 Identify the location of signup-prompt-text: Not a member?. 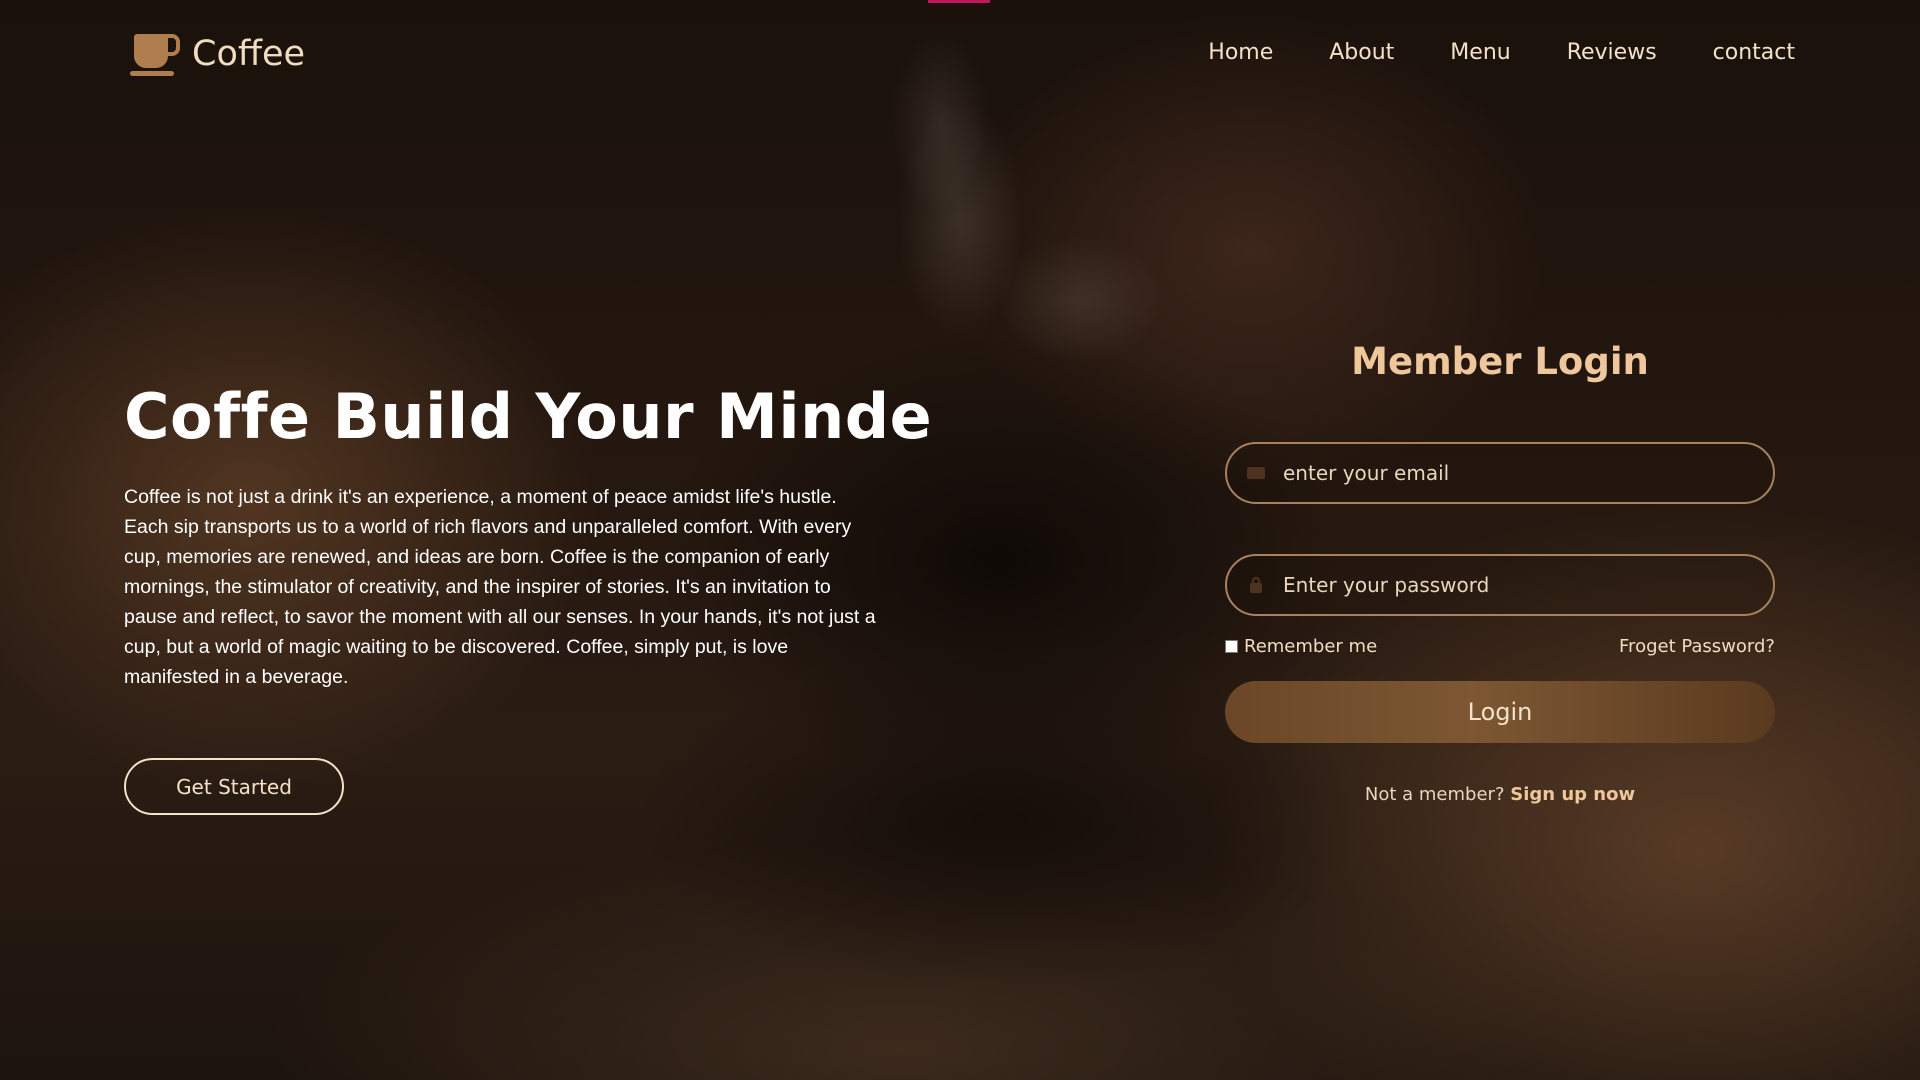
(1434, 794).